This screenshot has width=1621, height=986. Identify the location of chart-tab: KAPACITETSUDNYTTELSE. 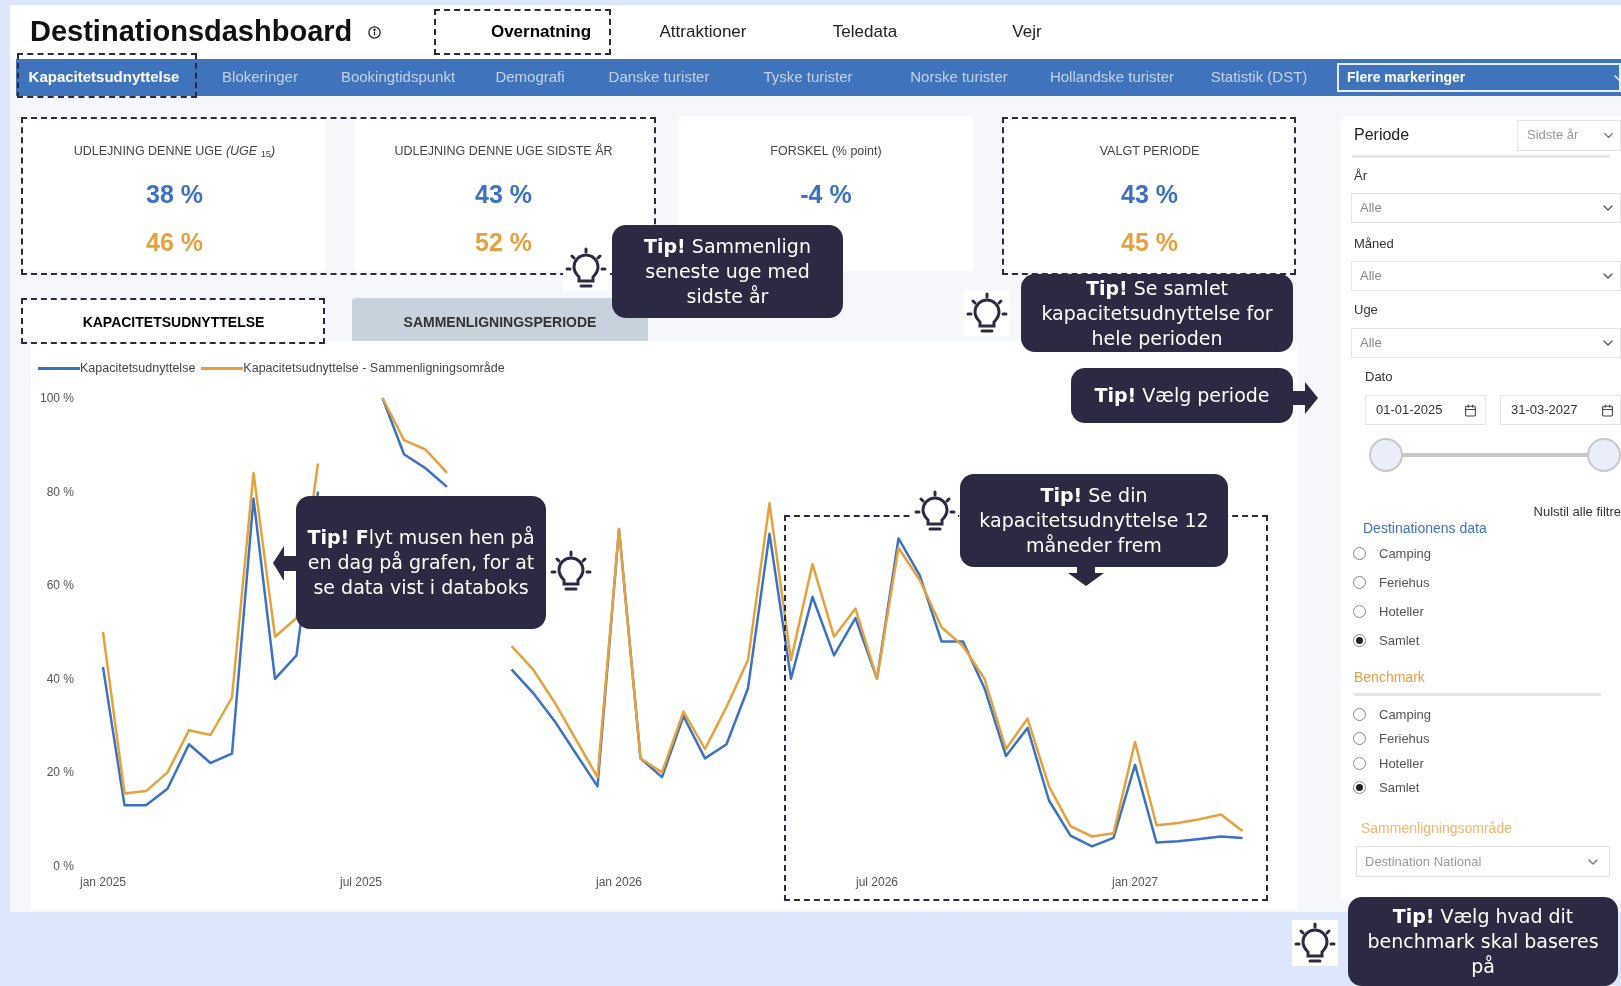
(173, 319).